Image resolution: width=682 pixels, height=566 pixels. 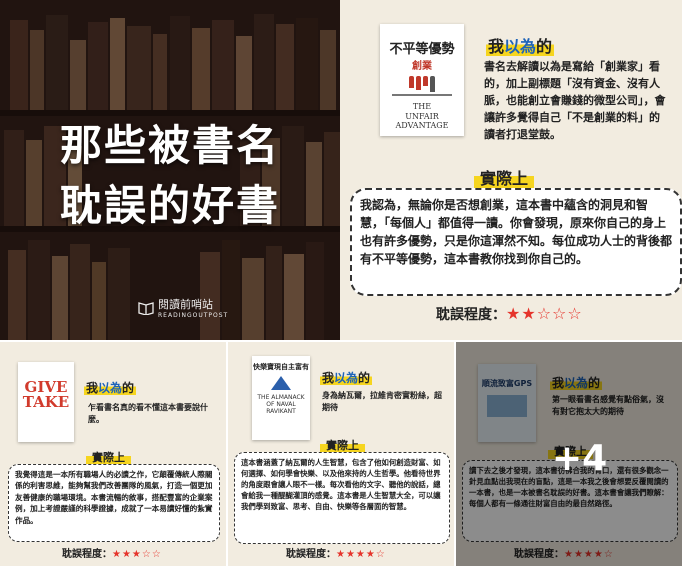 I want to click on book-cover-unfair-advantage: 不平等優勢 創業 THE UNFAIR ADVANTAGE, so click(x=422, y=80).